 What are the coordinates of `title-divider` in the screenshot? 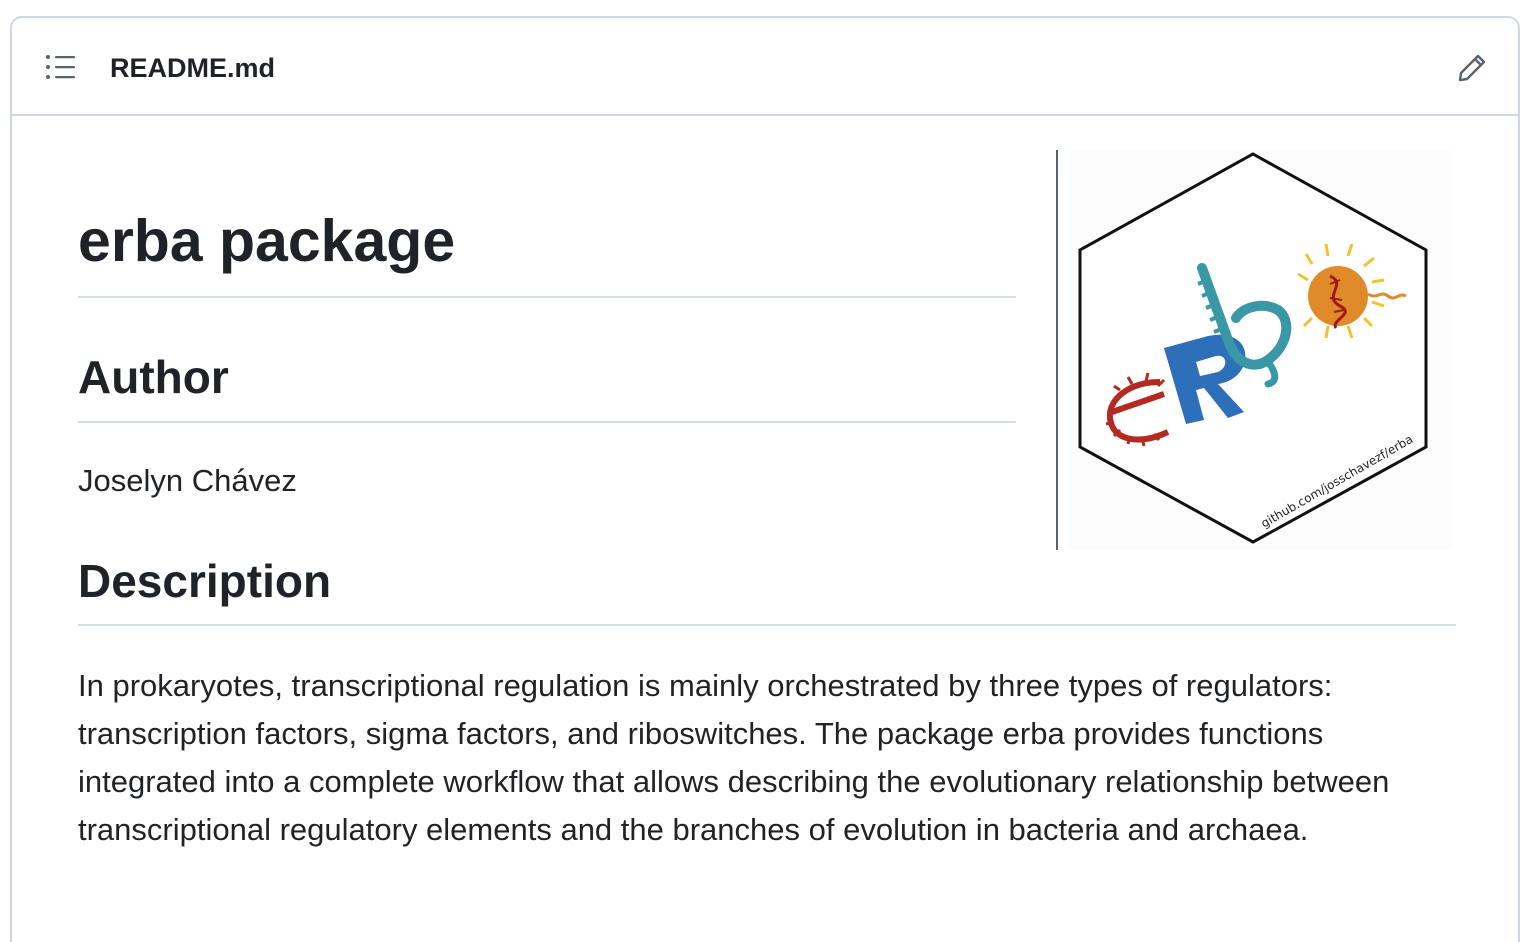 It's located at (547, 297).